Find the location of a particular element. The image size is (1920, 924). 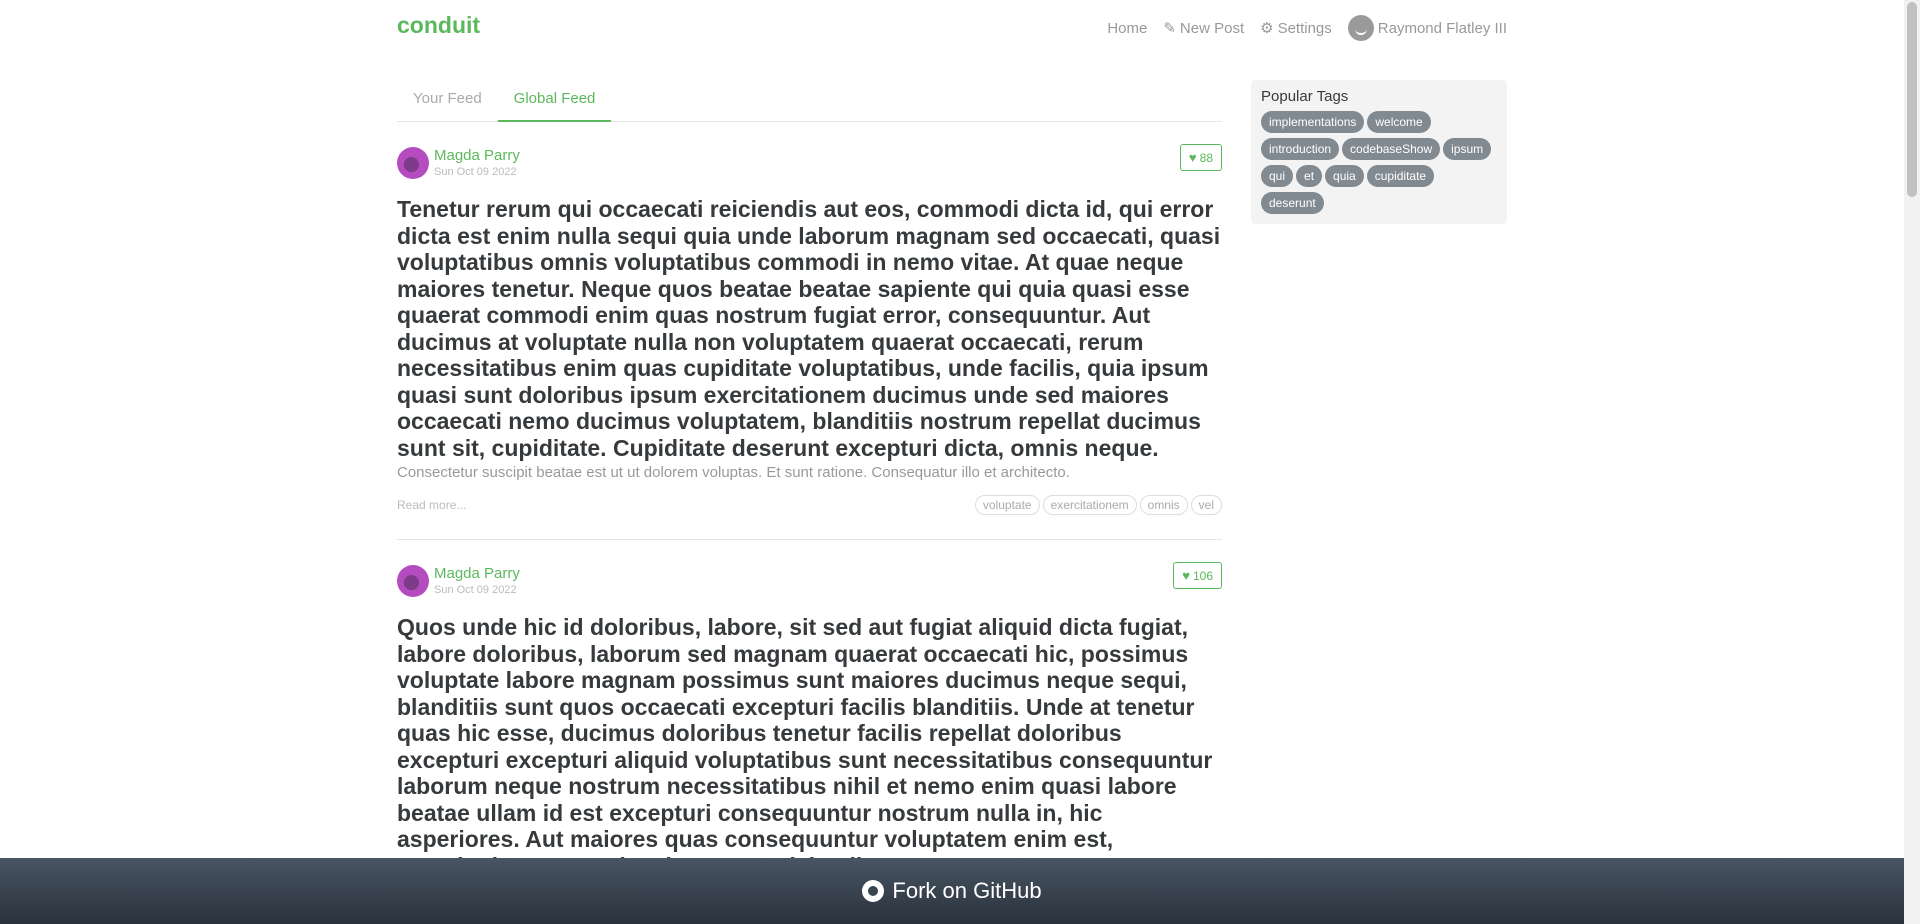

nav-username: Raymond Flatley III is located at coordinates (1442, 28).